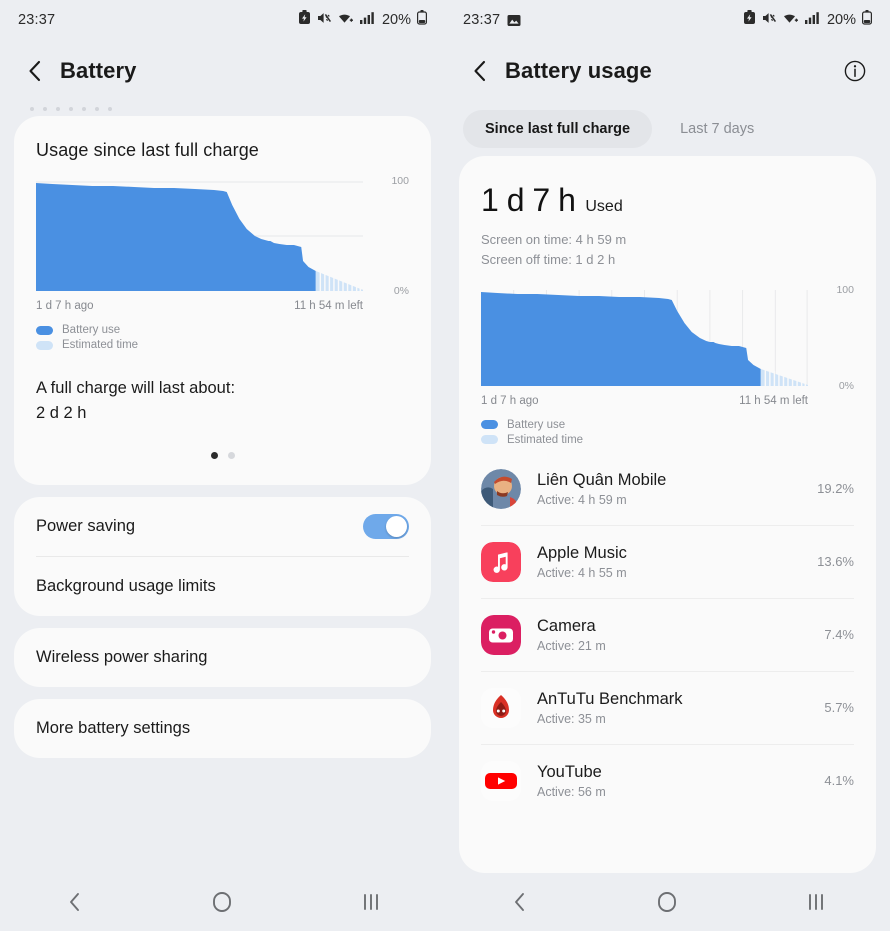 This screenshot has height=931, width=890. I want to click on setting-row-power-saving: Power saving, so click(222, 526).